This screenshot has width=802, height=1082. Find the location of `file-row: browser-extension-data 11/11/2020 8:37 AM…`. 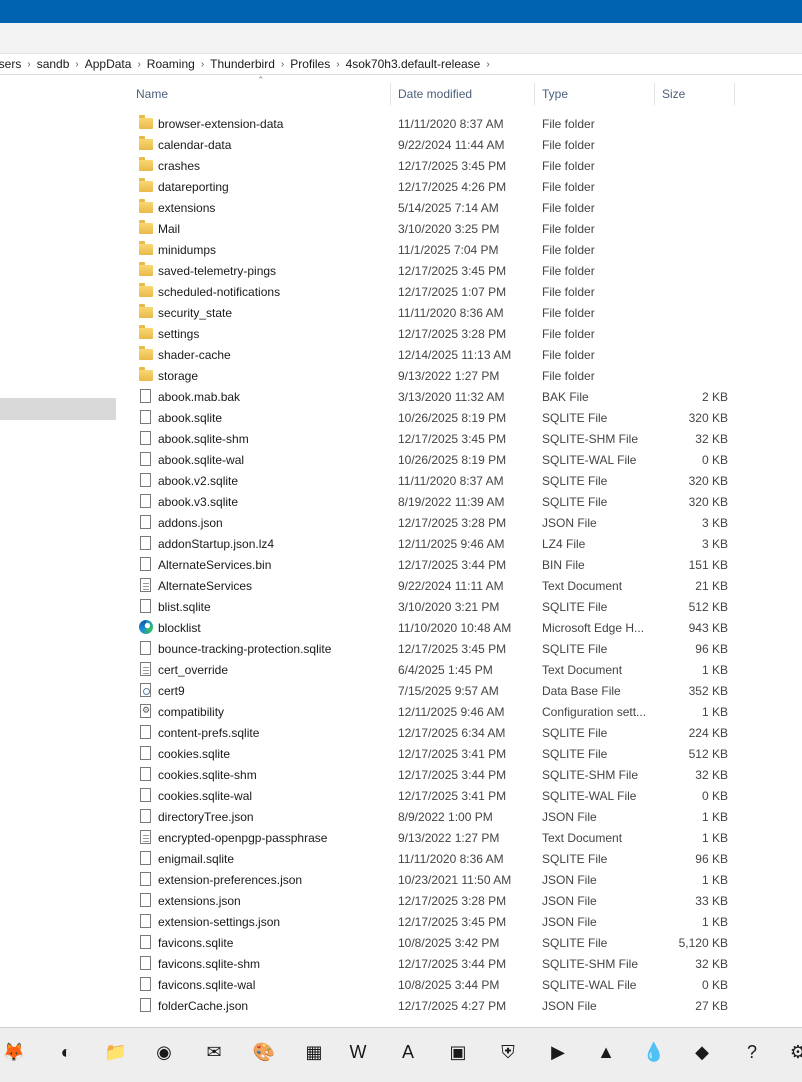

file-row: browser-extension-data 11/11/2020 8:37 AM… is located at coordinates (459, 123).